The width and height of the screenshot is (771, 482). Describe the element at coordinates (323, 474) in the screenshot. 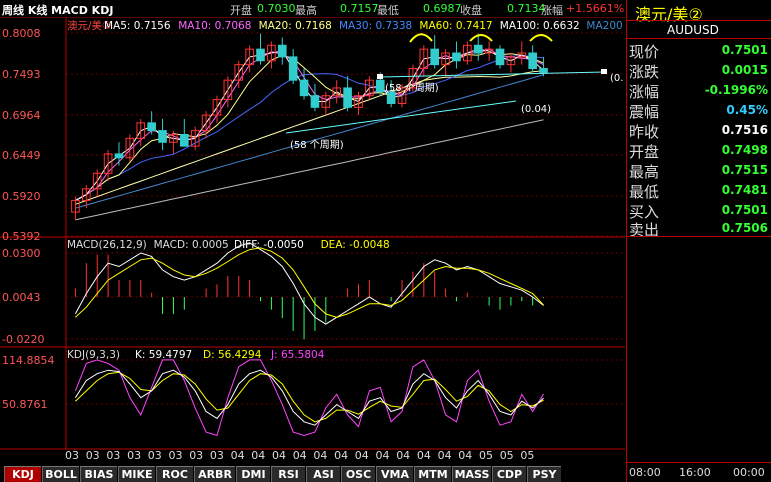

I see `tab-asi: ASI` at that location.